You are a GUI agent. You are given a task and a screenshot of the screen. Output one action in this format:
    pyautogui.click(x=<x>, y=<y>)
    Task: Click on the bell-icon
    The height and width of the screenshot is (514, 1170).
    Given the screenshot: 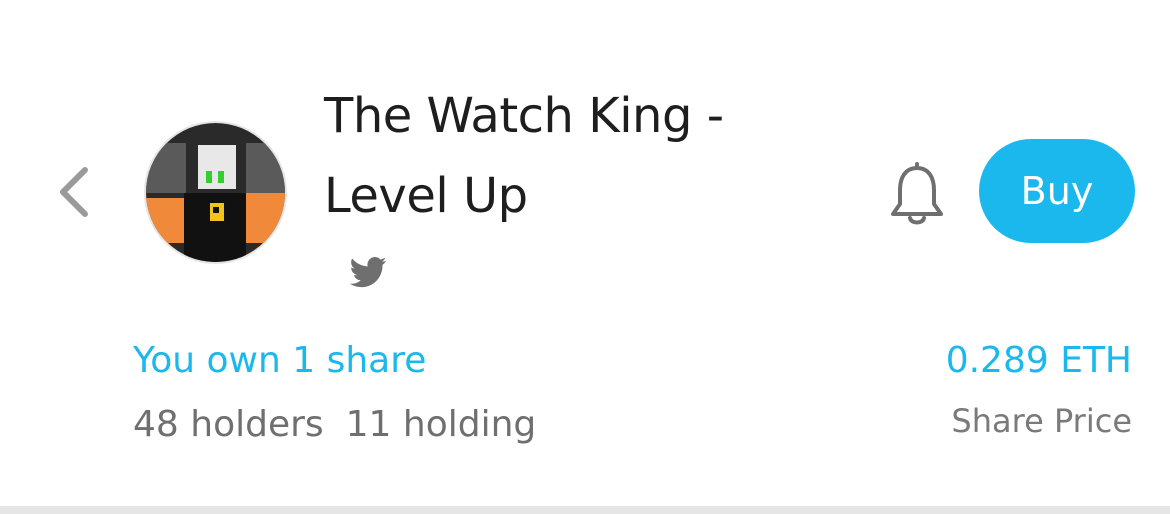 What is the action you would take?
    pyautogui.click(x=917, y=193)
    